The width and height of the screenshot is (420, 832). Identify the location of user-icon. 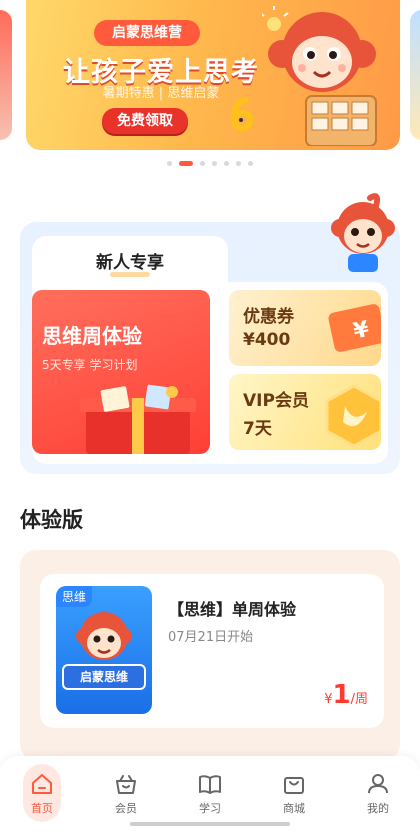
(378, 784).